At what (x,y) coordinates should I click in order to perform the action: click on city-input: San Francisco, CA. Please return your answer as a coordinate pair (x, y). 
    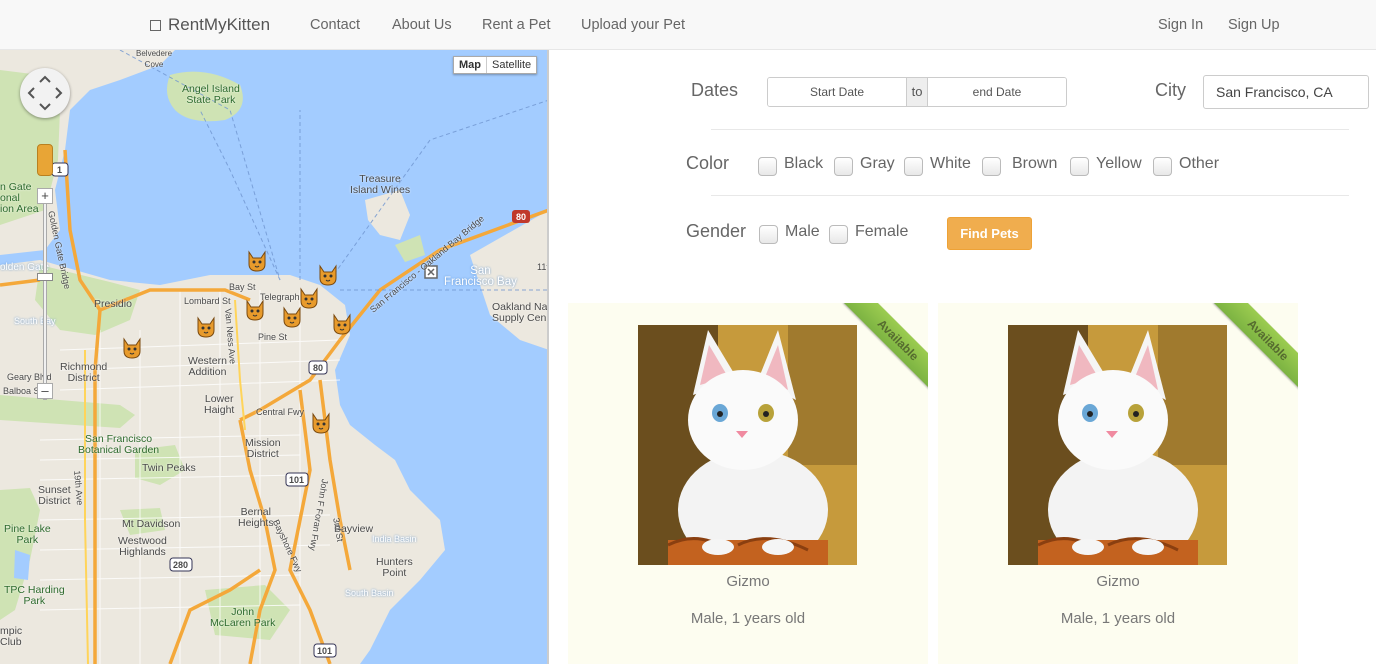
    Looking at the image, I should click on (1286, 92).